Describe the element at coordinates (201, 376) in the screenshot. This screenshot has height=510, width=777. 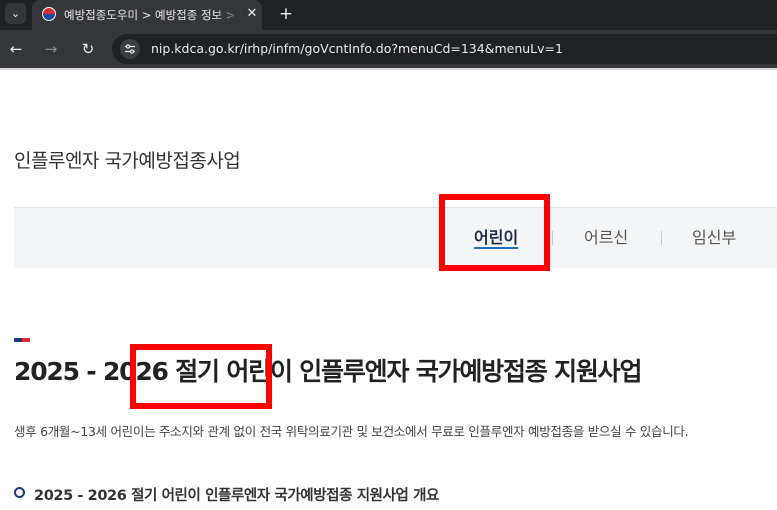
I see `highlight-box-title-phrase` at that location.